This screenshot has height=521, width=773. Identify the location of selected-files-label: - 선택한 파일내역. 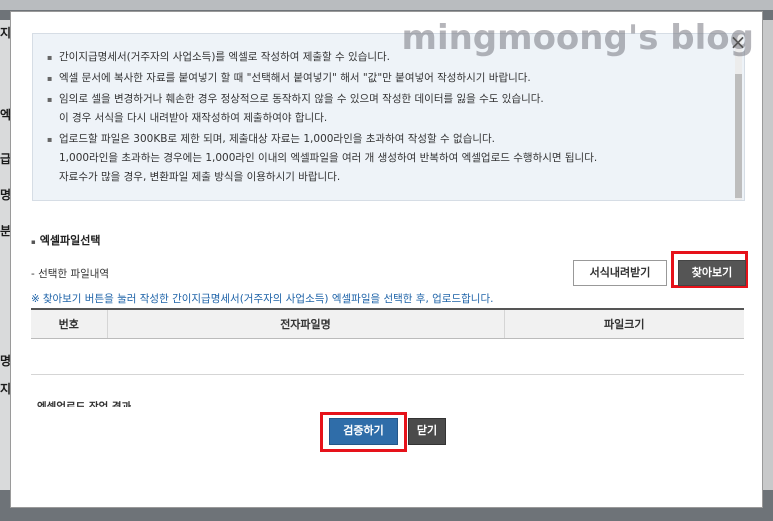
(70, 274).